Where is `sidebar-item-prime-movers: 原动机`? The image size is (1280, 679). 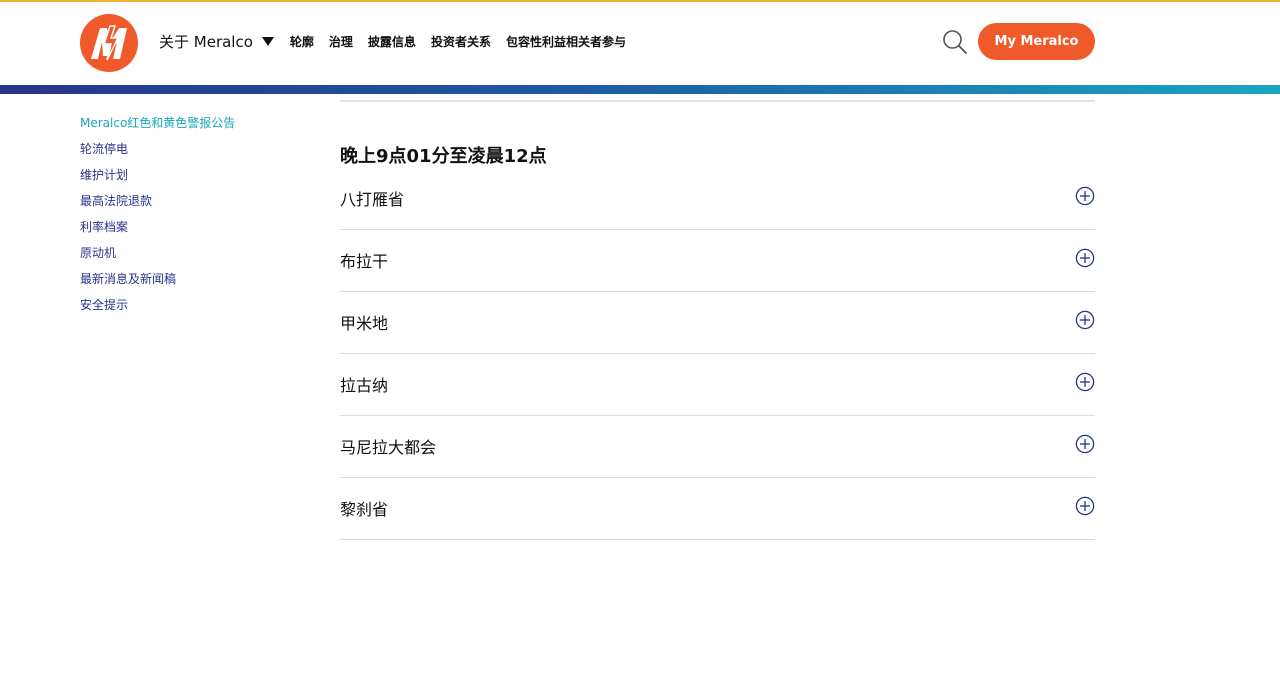 sidebar-item-prime-movers: 原动机 is located at coordinates (190, 253).